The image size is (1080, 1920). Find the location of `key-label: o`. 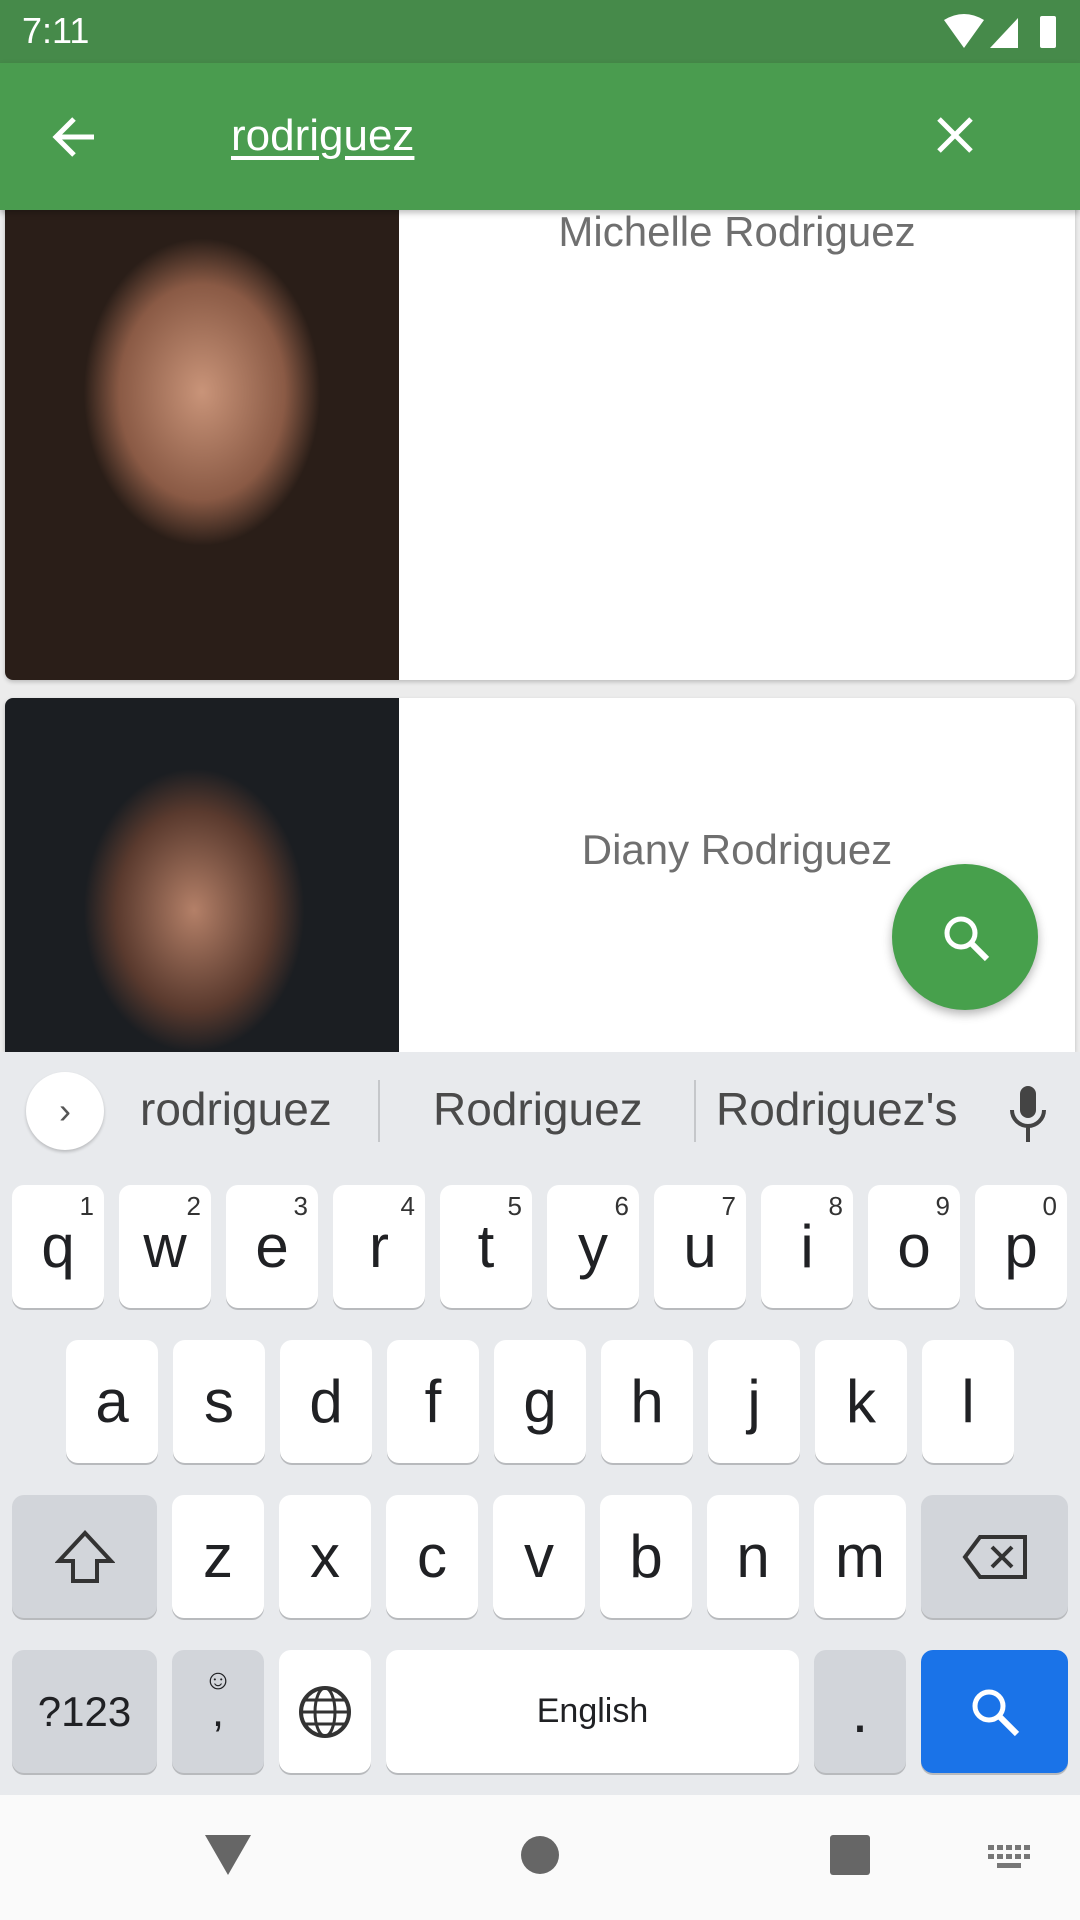

key-label: o is located at coordinates (914, 1246).